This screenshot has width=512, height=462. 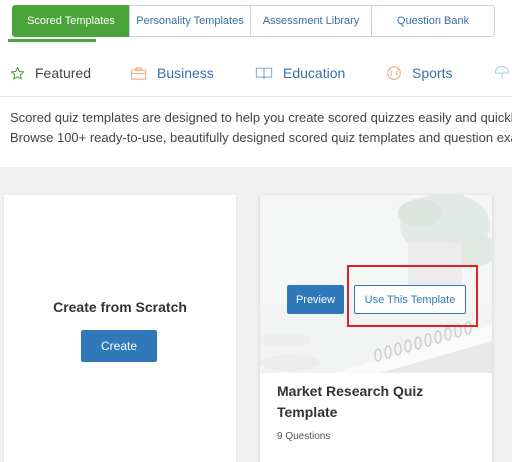 I want to click on category-tab-label: Featured, so click(x=63, y=73).